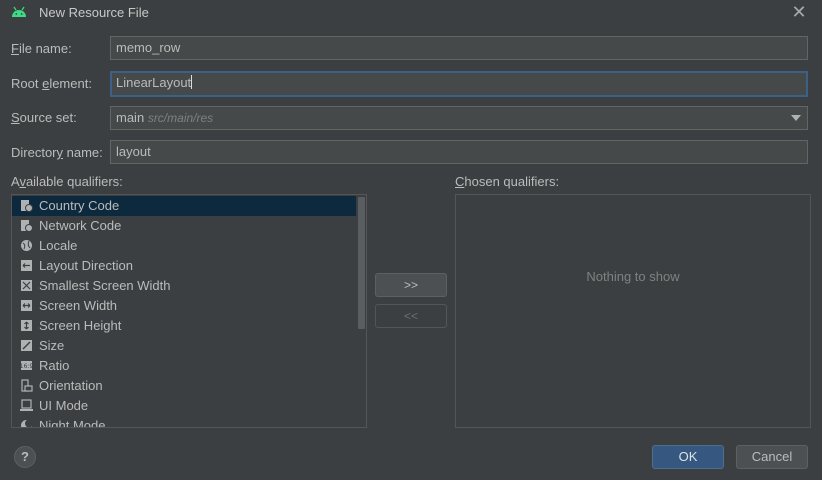  What do you see at coordinates (459, 48) in the screenshot?
I see `file-name-input: memo_row` at bounding box center [459, 48].